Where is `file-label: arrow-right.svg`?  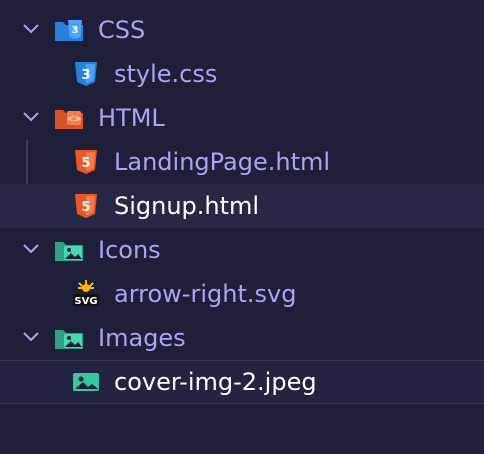 file-label: arrow-right.svg is located at coordinates (205, 294).